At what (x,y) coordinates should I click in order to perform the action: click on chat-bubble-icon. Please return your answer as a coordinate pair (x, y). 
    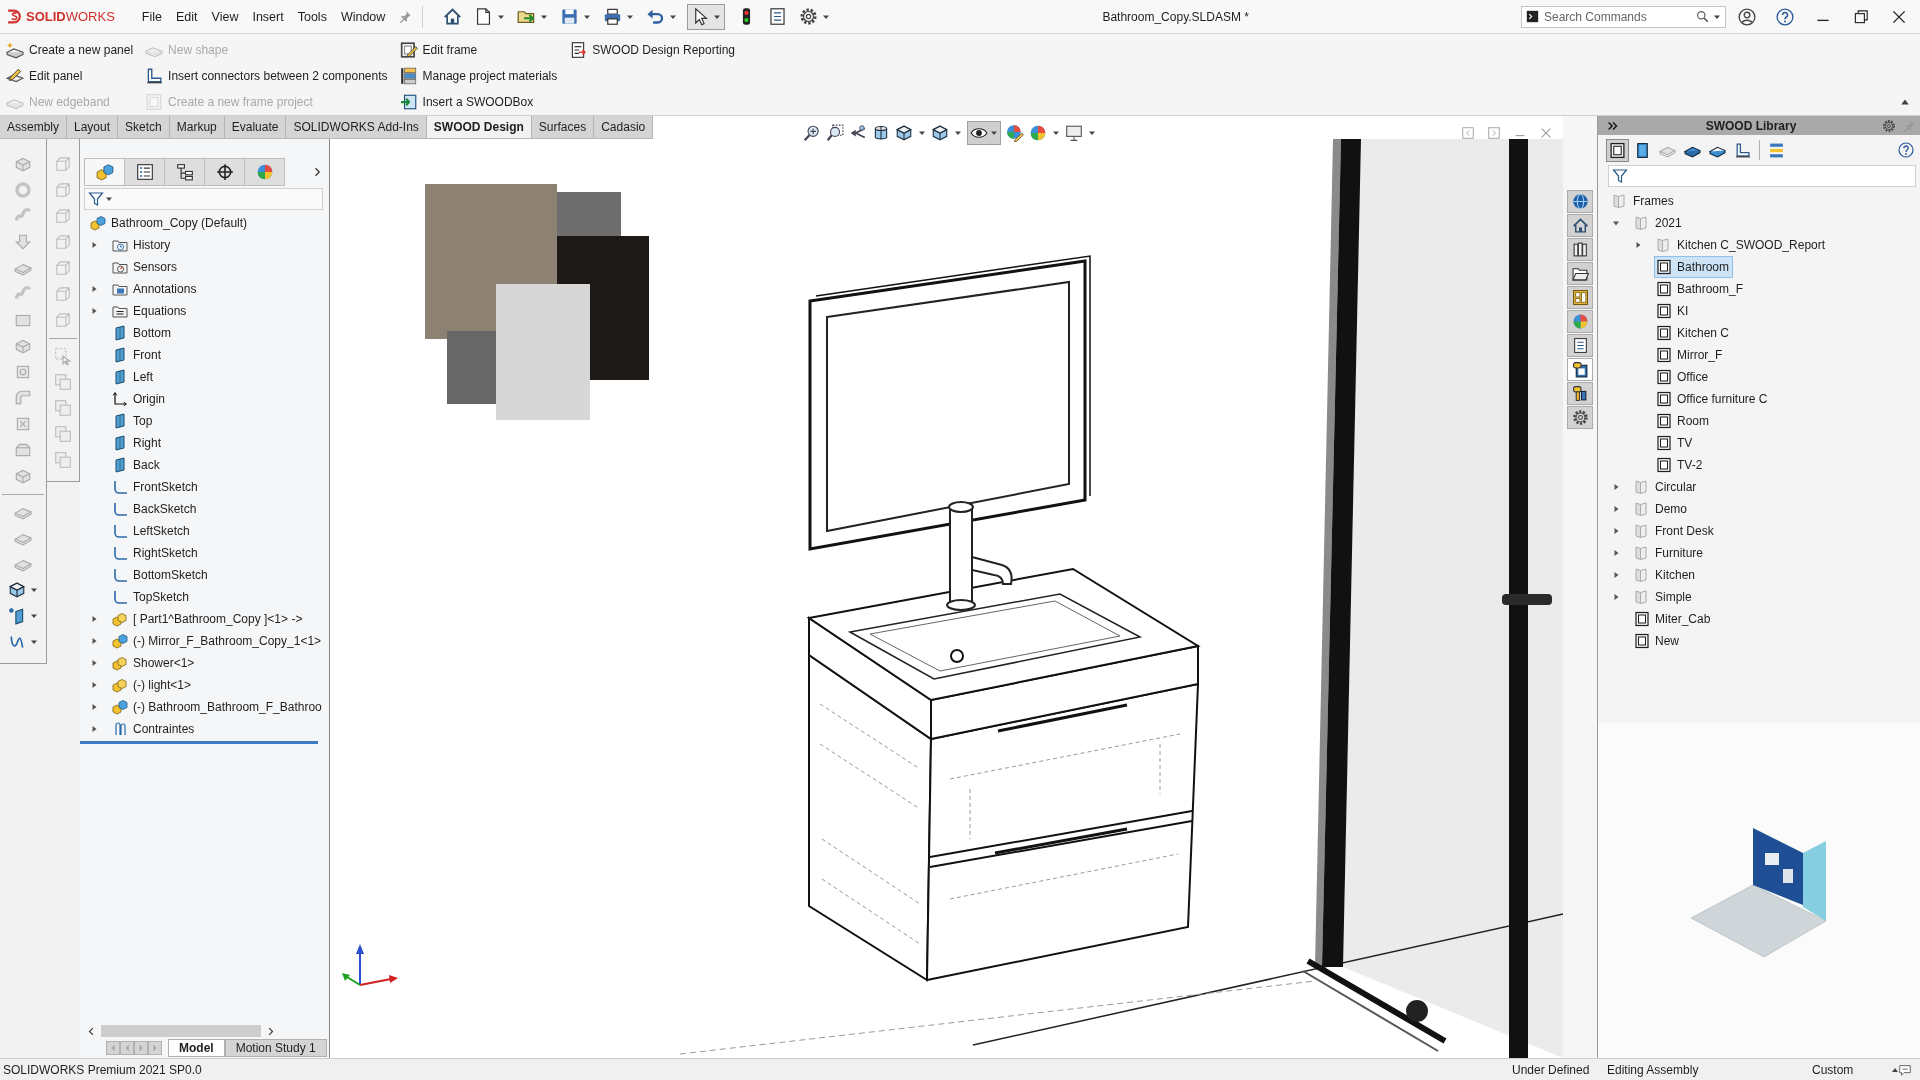
    Looking at the image, I should click on (1905, 1069).